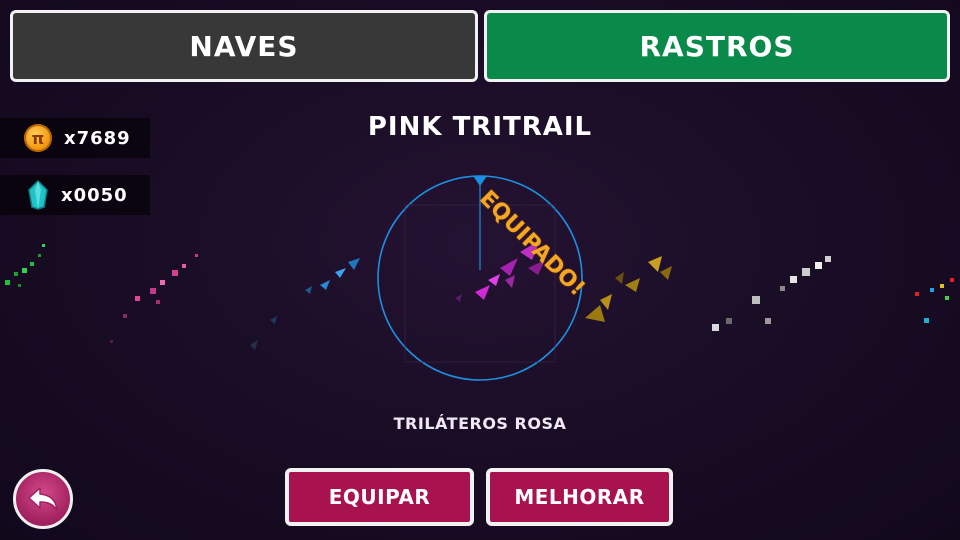 The image size is (960, 540). I want to click on trail-preview-green, so click(25, 265).